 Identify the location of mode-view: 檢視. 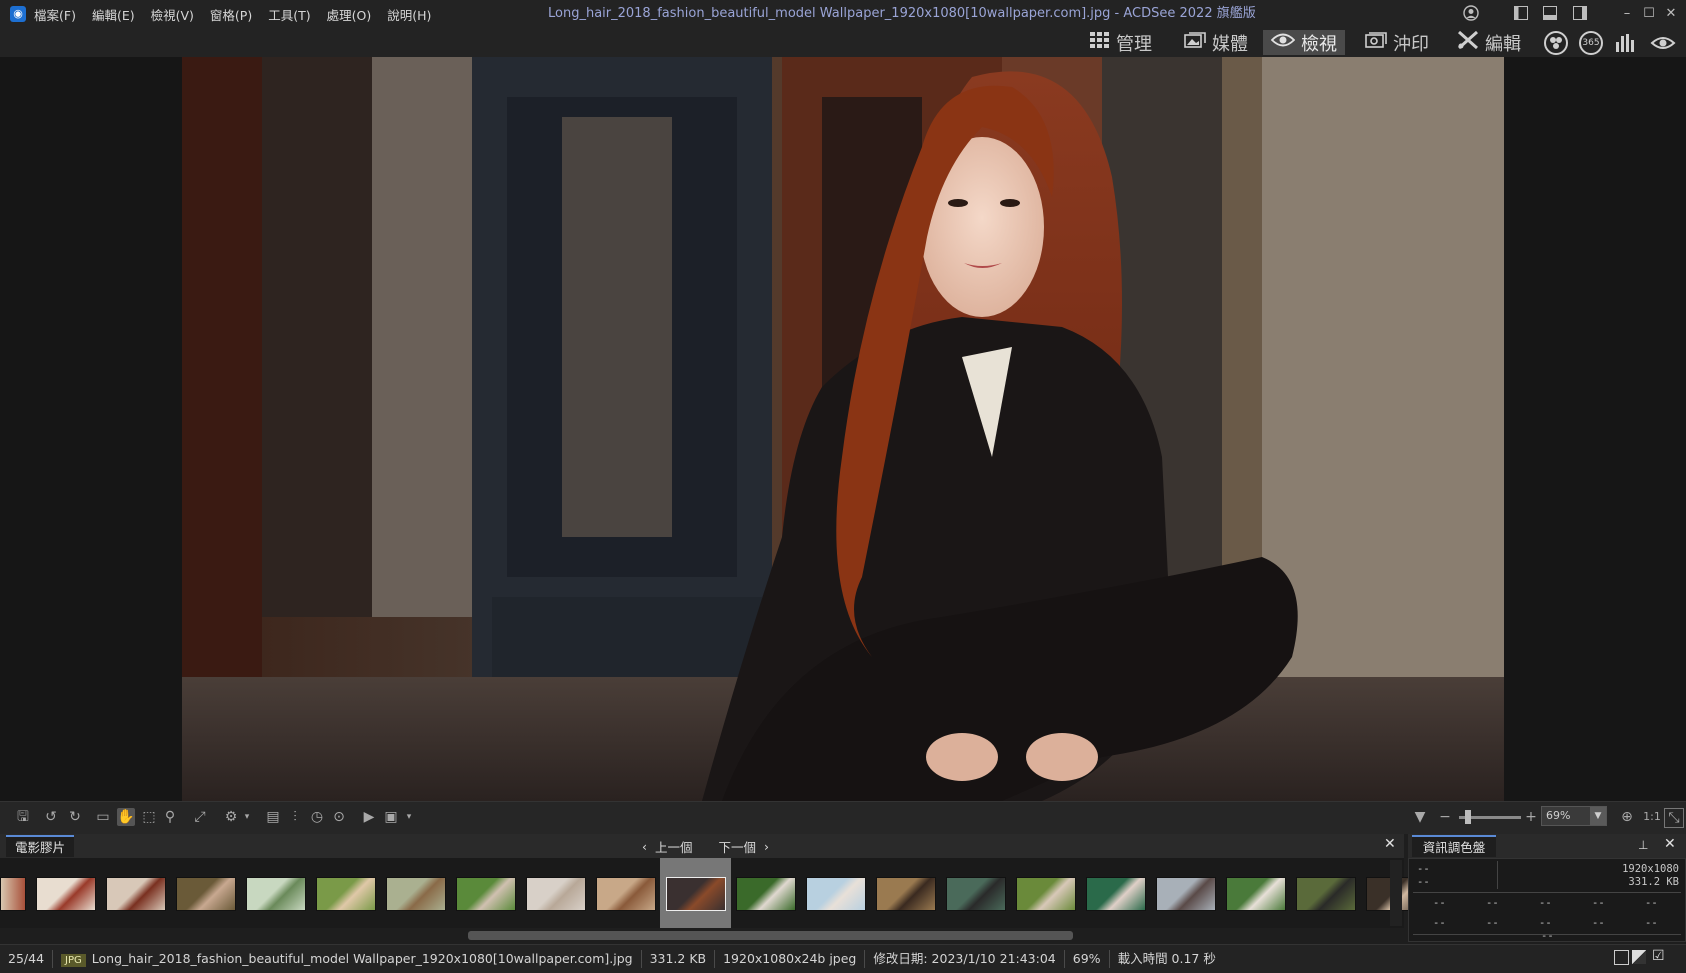
(1304, 42).